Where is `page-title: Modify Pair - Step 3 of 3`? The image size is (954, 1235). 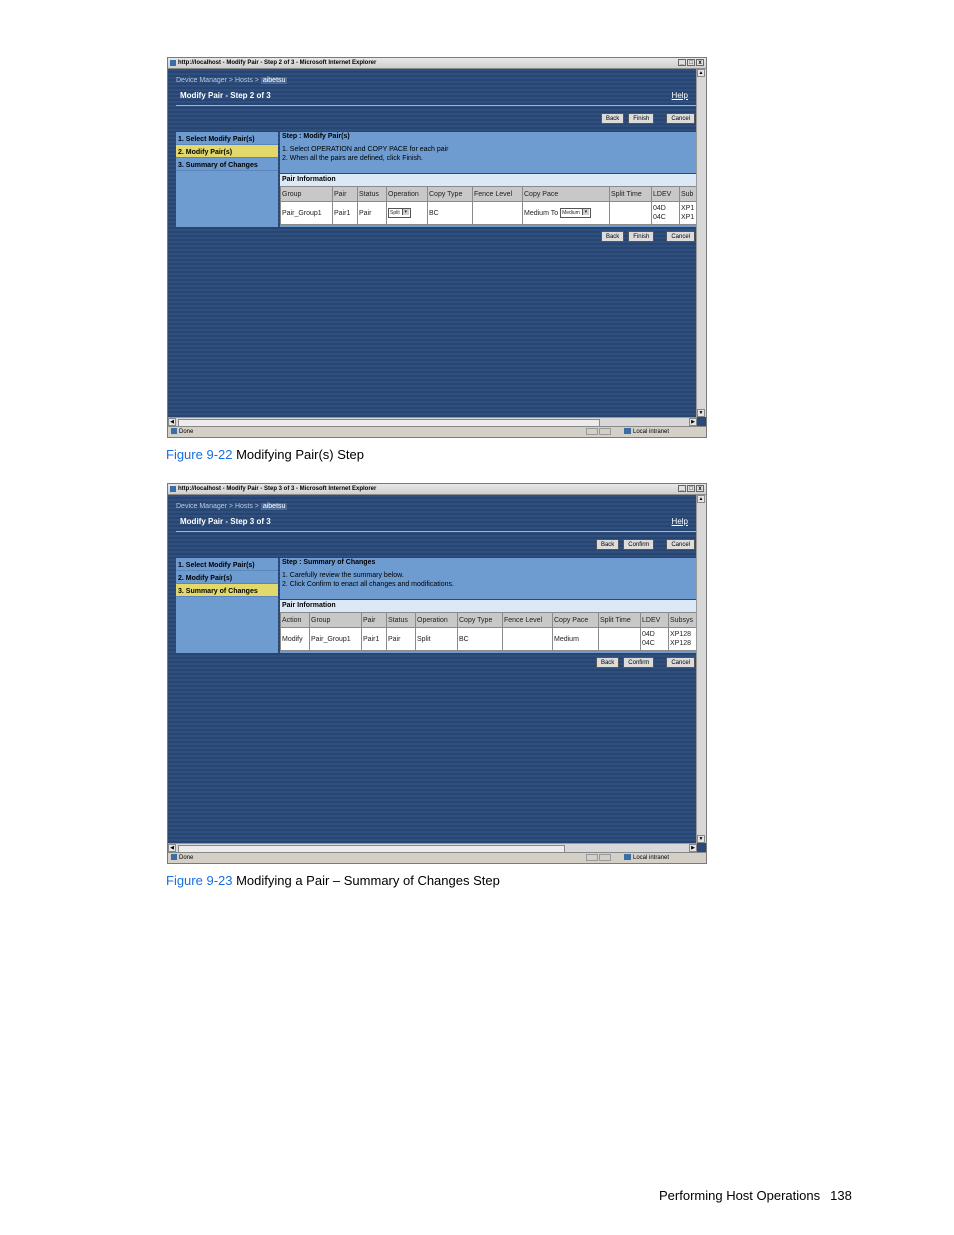
page-title: Modify Pair - Step 3 of 3 is located at coordinates (225, 521).